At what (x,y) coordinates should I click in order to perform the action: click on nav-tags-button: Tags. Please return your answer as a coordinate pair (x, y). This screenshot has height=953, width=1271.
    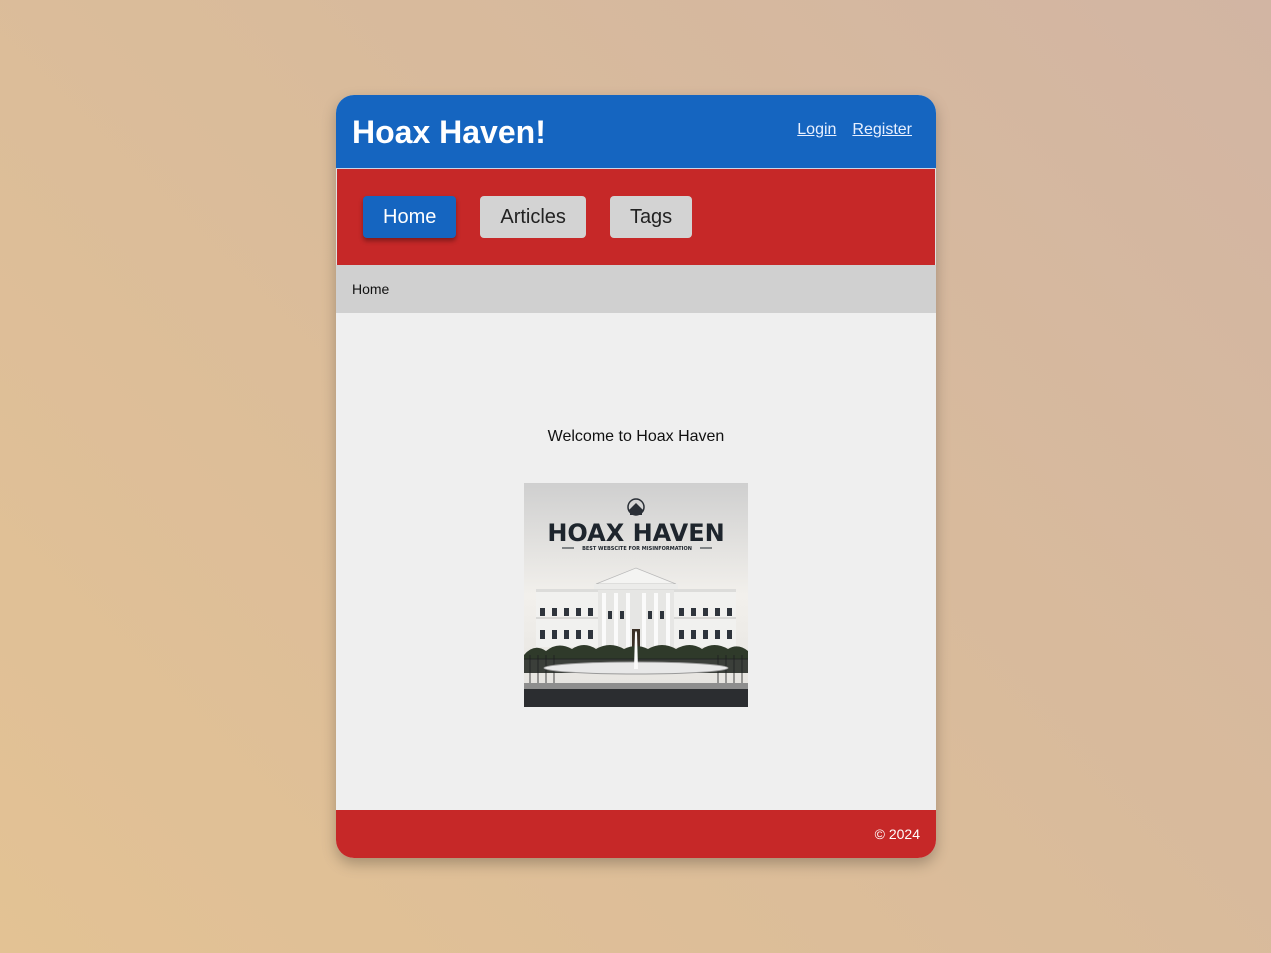
    Looking at the image, I should click on (651, 217).